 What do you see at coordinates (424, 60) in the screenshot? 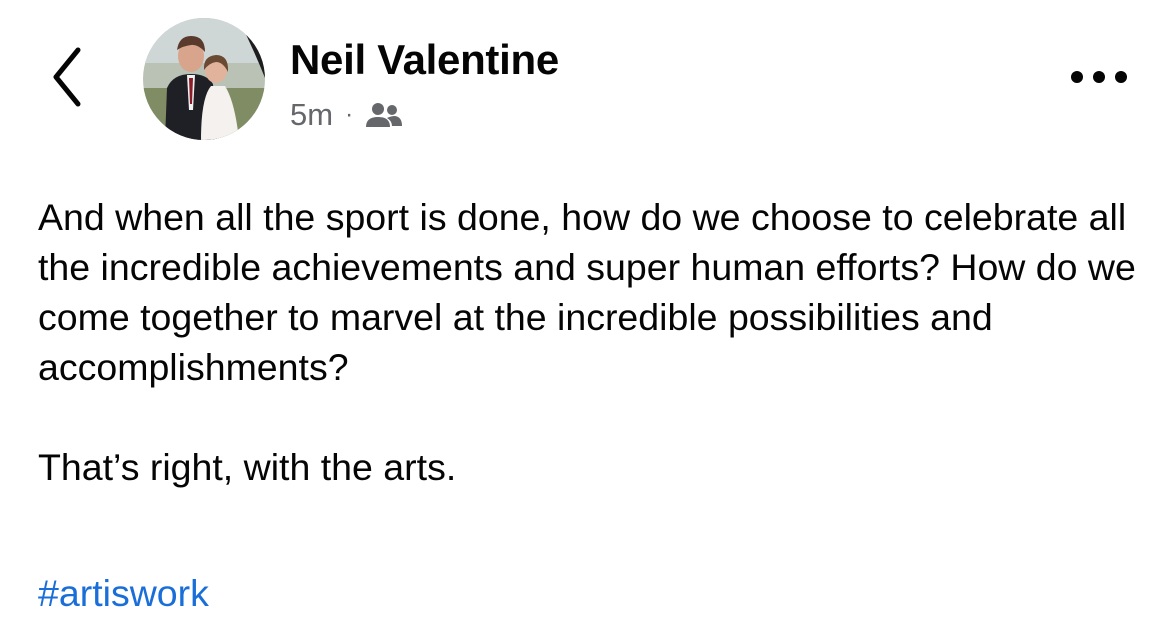
I see `author-name: Neil Valentine` at bounding box center [424, 60].